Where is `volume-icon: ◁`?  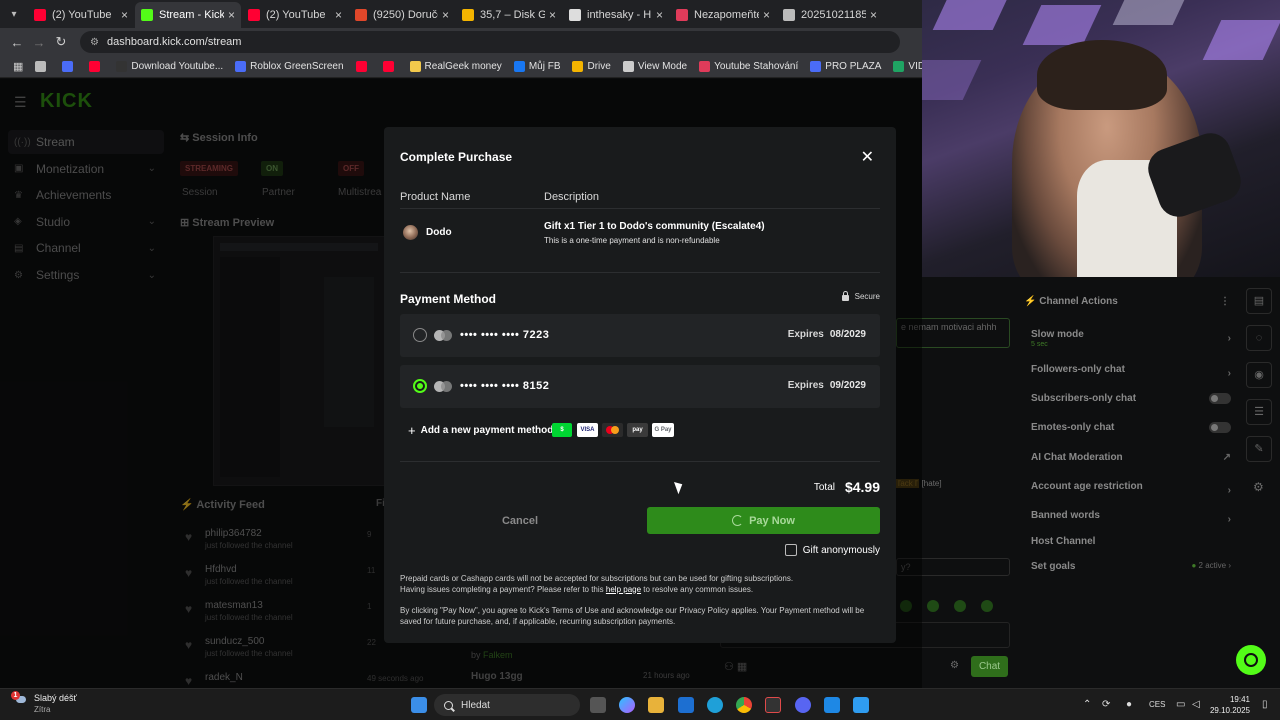 volume-icon: ◁ is located at coordinates (1196, 704).